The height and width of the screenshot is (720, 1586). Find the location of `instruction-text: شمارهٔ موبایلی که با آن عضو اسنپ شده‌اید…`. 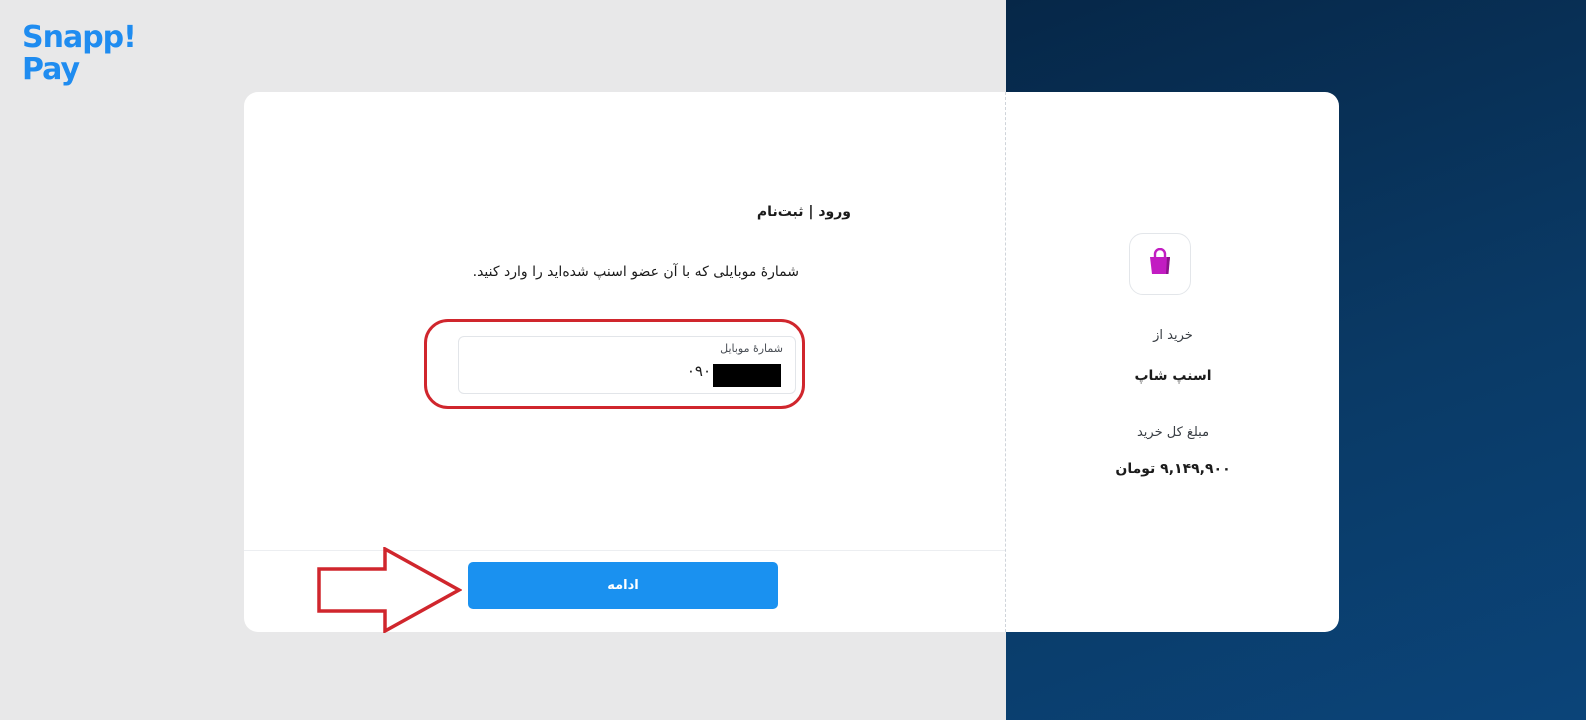

instruction-text: شمارهٔ موبایلی که با آن عضو اسنپ شده‌اید… is located at coordinates (635, 272).